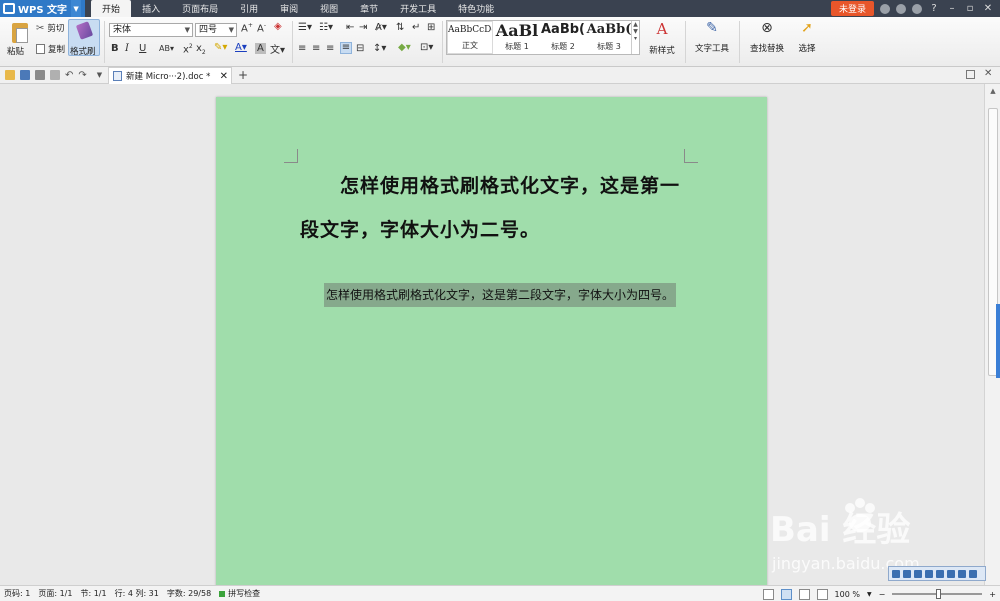 This screenshot has height=601, width=1000. What do you see at coordinates (952, 8) in the screenshot?
I see `minimize-icon: –` at bounding box center [952, 8].